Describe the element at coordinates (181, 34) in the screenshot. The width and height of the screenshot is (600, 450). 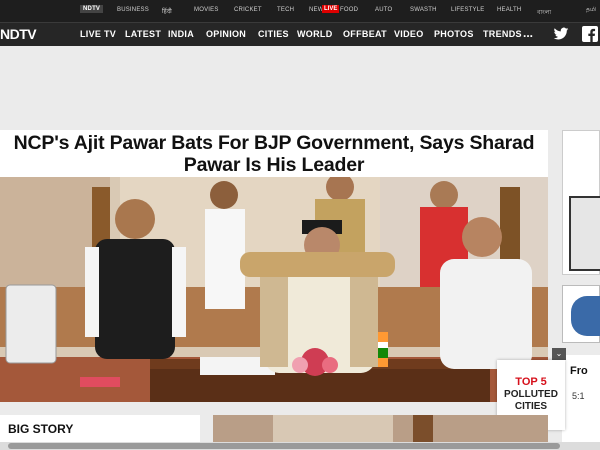
I see `nav-item-india: INDIA` at that location.